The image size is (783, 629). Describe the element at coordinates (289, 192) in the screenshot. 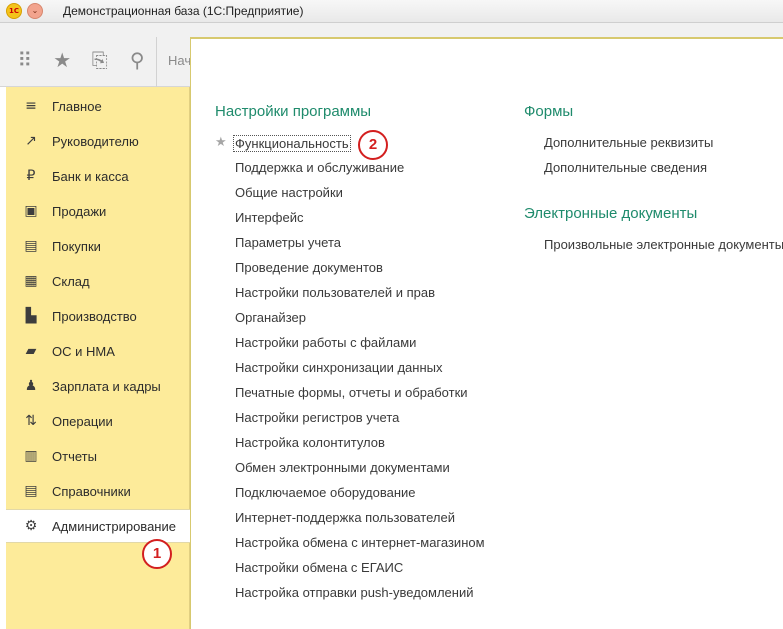

I see `settings-link: Общие настройки` at that location.